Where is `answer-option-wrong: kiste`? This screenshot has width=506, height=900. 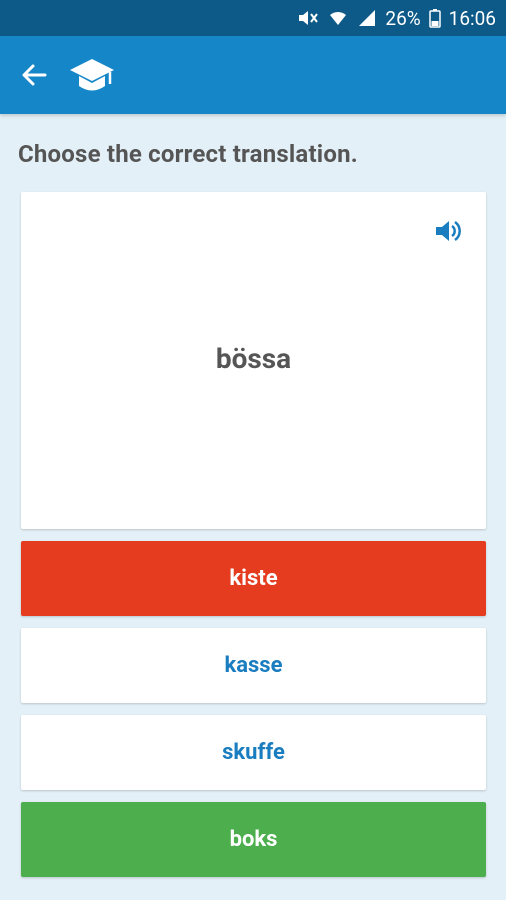 answer-option-wrong: kiste is located at coordinates (253, 578).